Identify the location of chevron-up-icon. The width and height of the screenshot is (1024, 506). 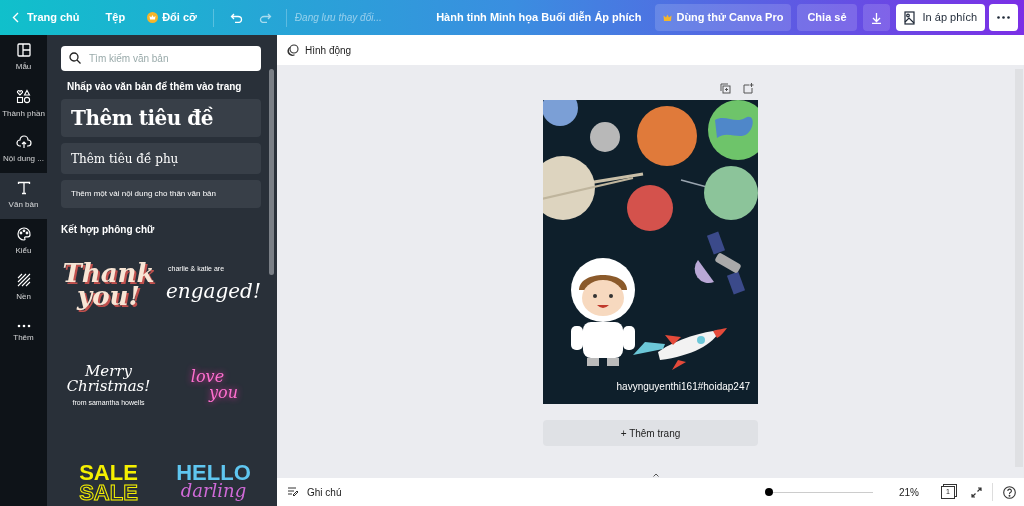
(656, 475).